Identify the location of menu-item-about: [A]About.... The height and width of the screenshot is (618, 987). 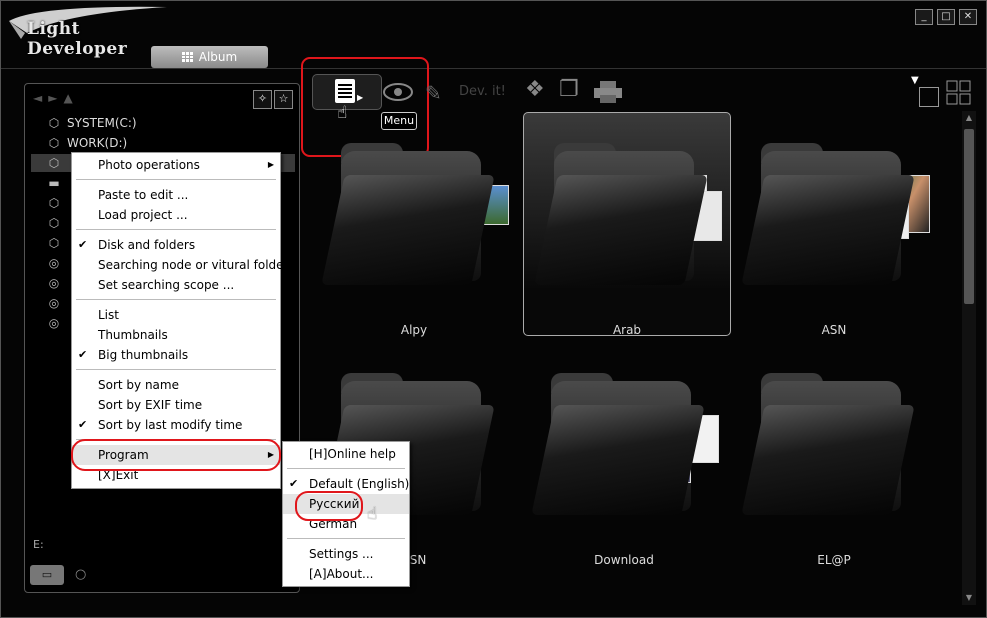
(346, 574).